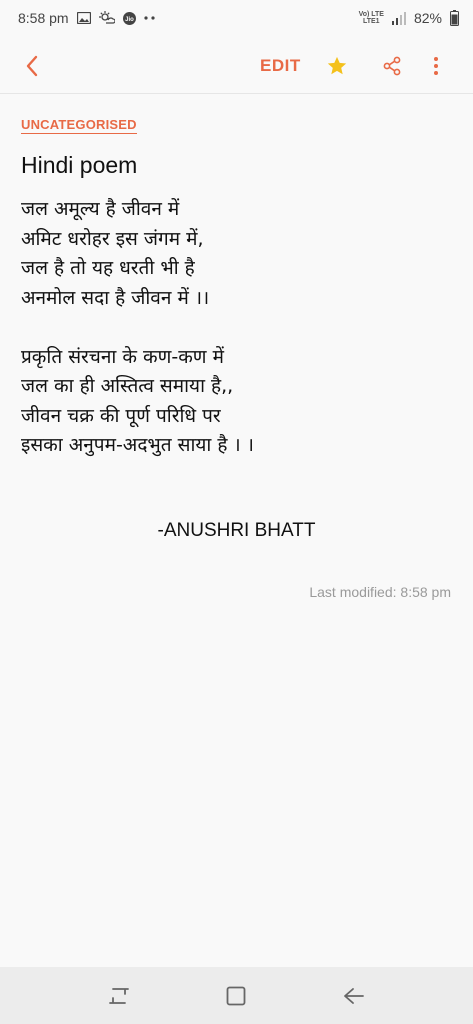  What do you see at coordinates (371, 21) in the screenshot?
I see `network-label-bottom: LTE1` at bounding box center [371, 21].